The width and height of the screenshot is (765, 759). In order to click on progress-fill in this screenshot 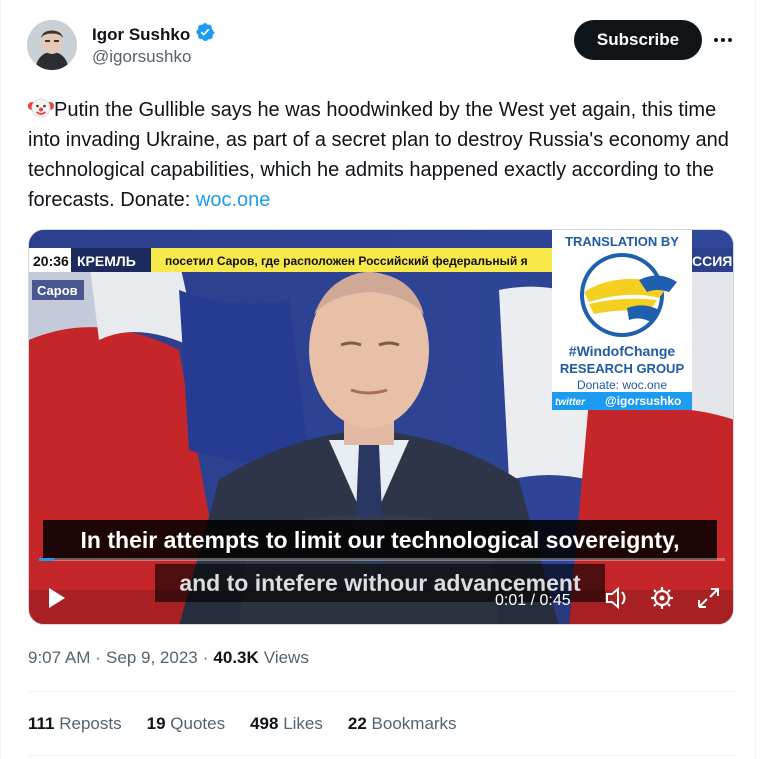, I will do `click(47, 559)`.